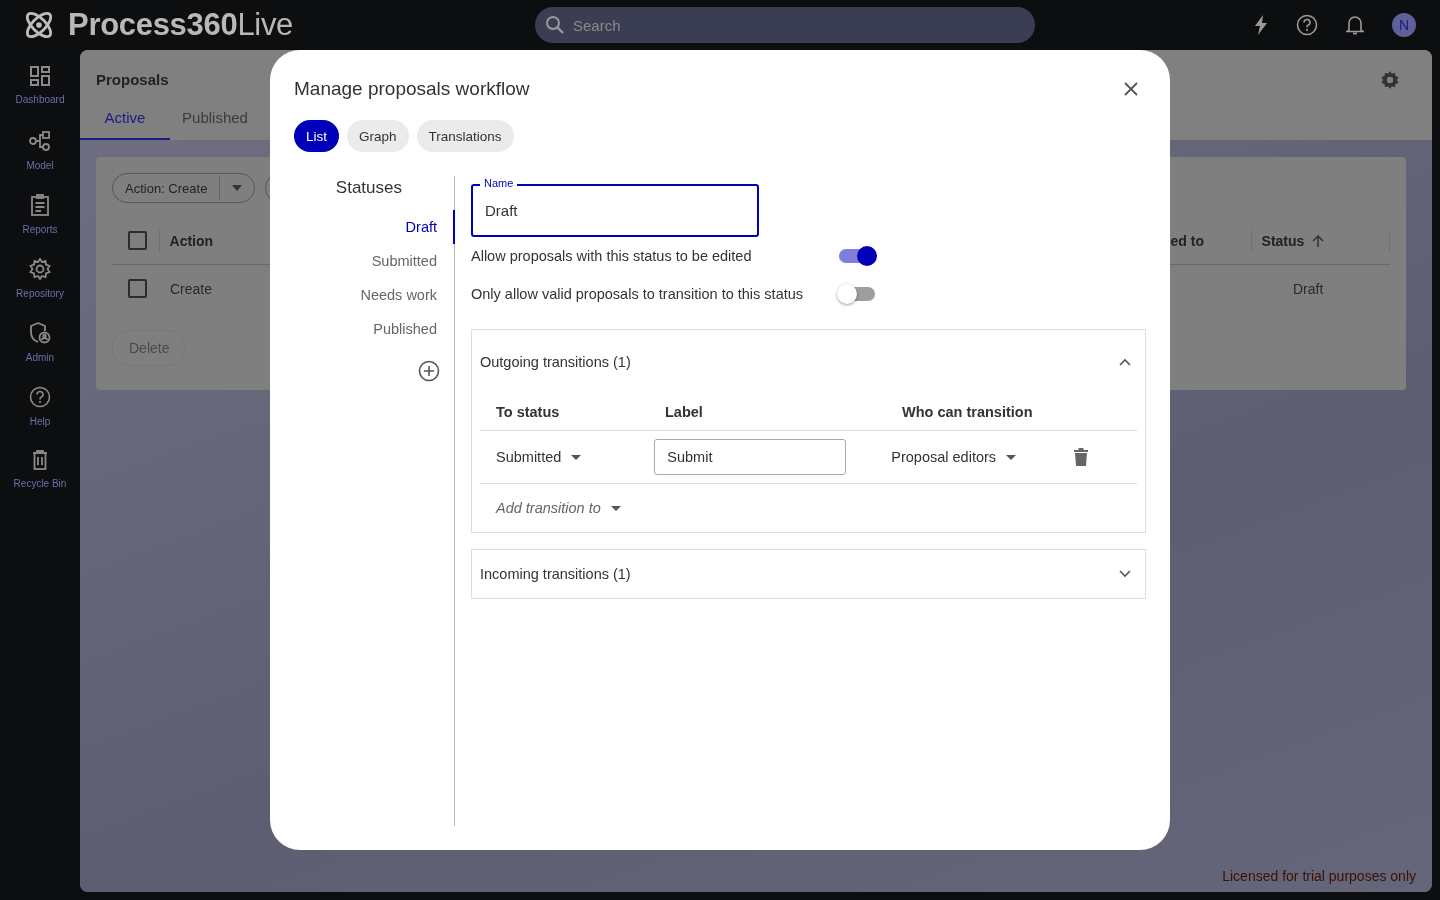  Describe the element at coordinates (40, 357) in the screenshot. I see `sidebar-label: Admin` at that location.